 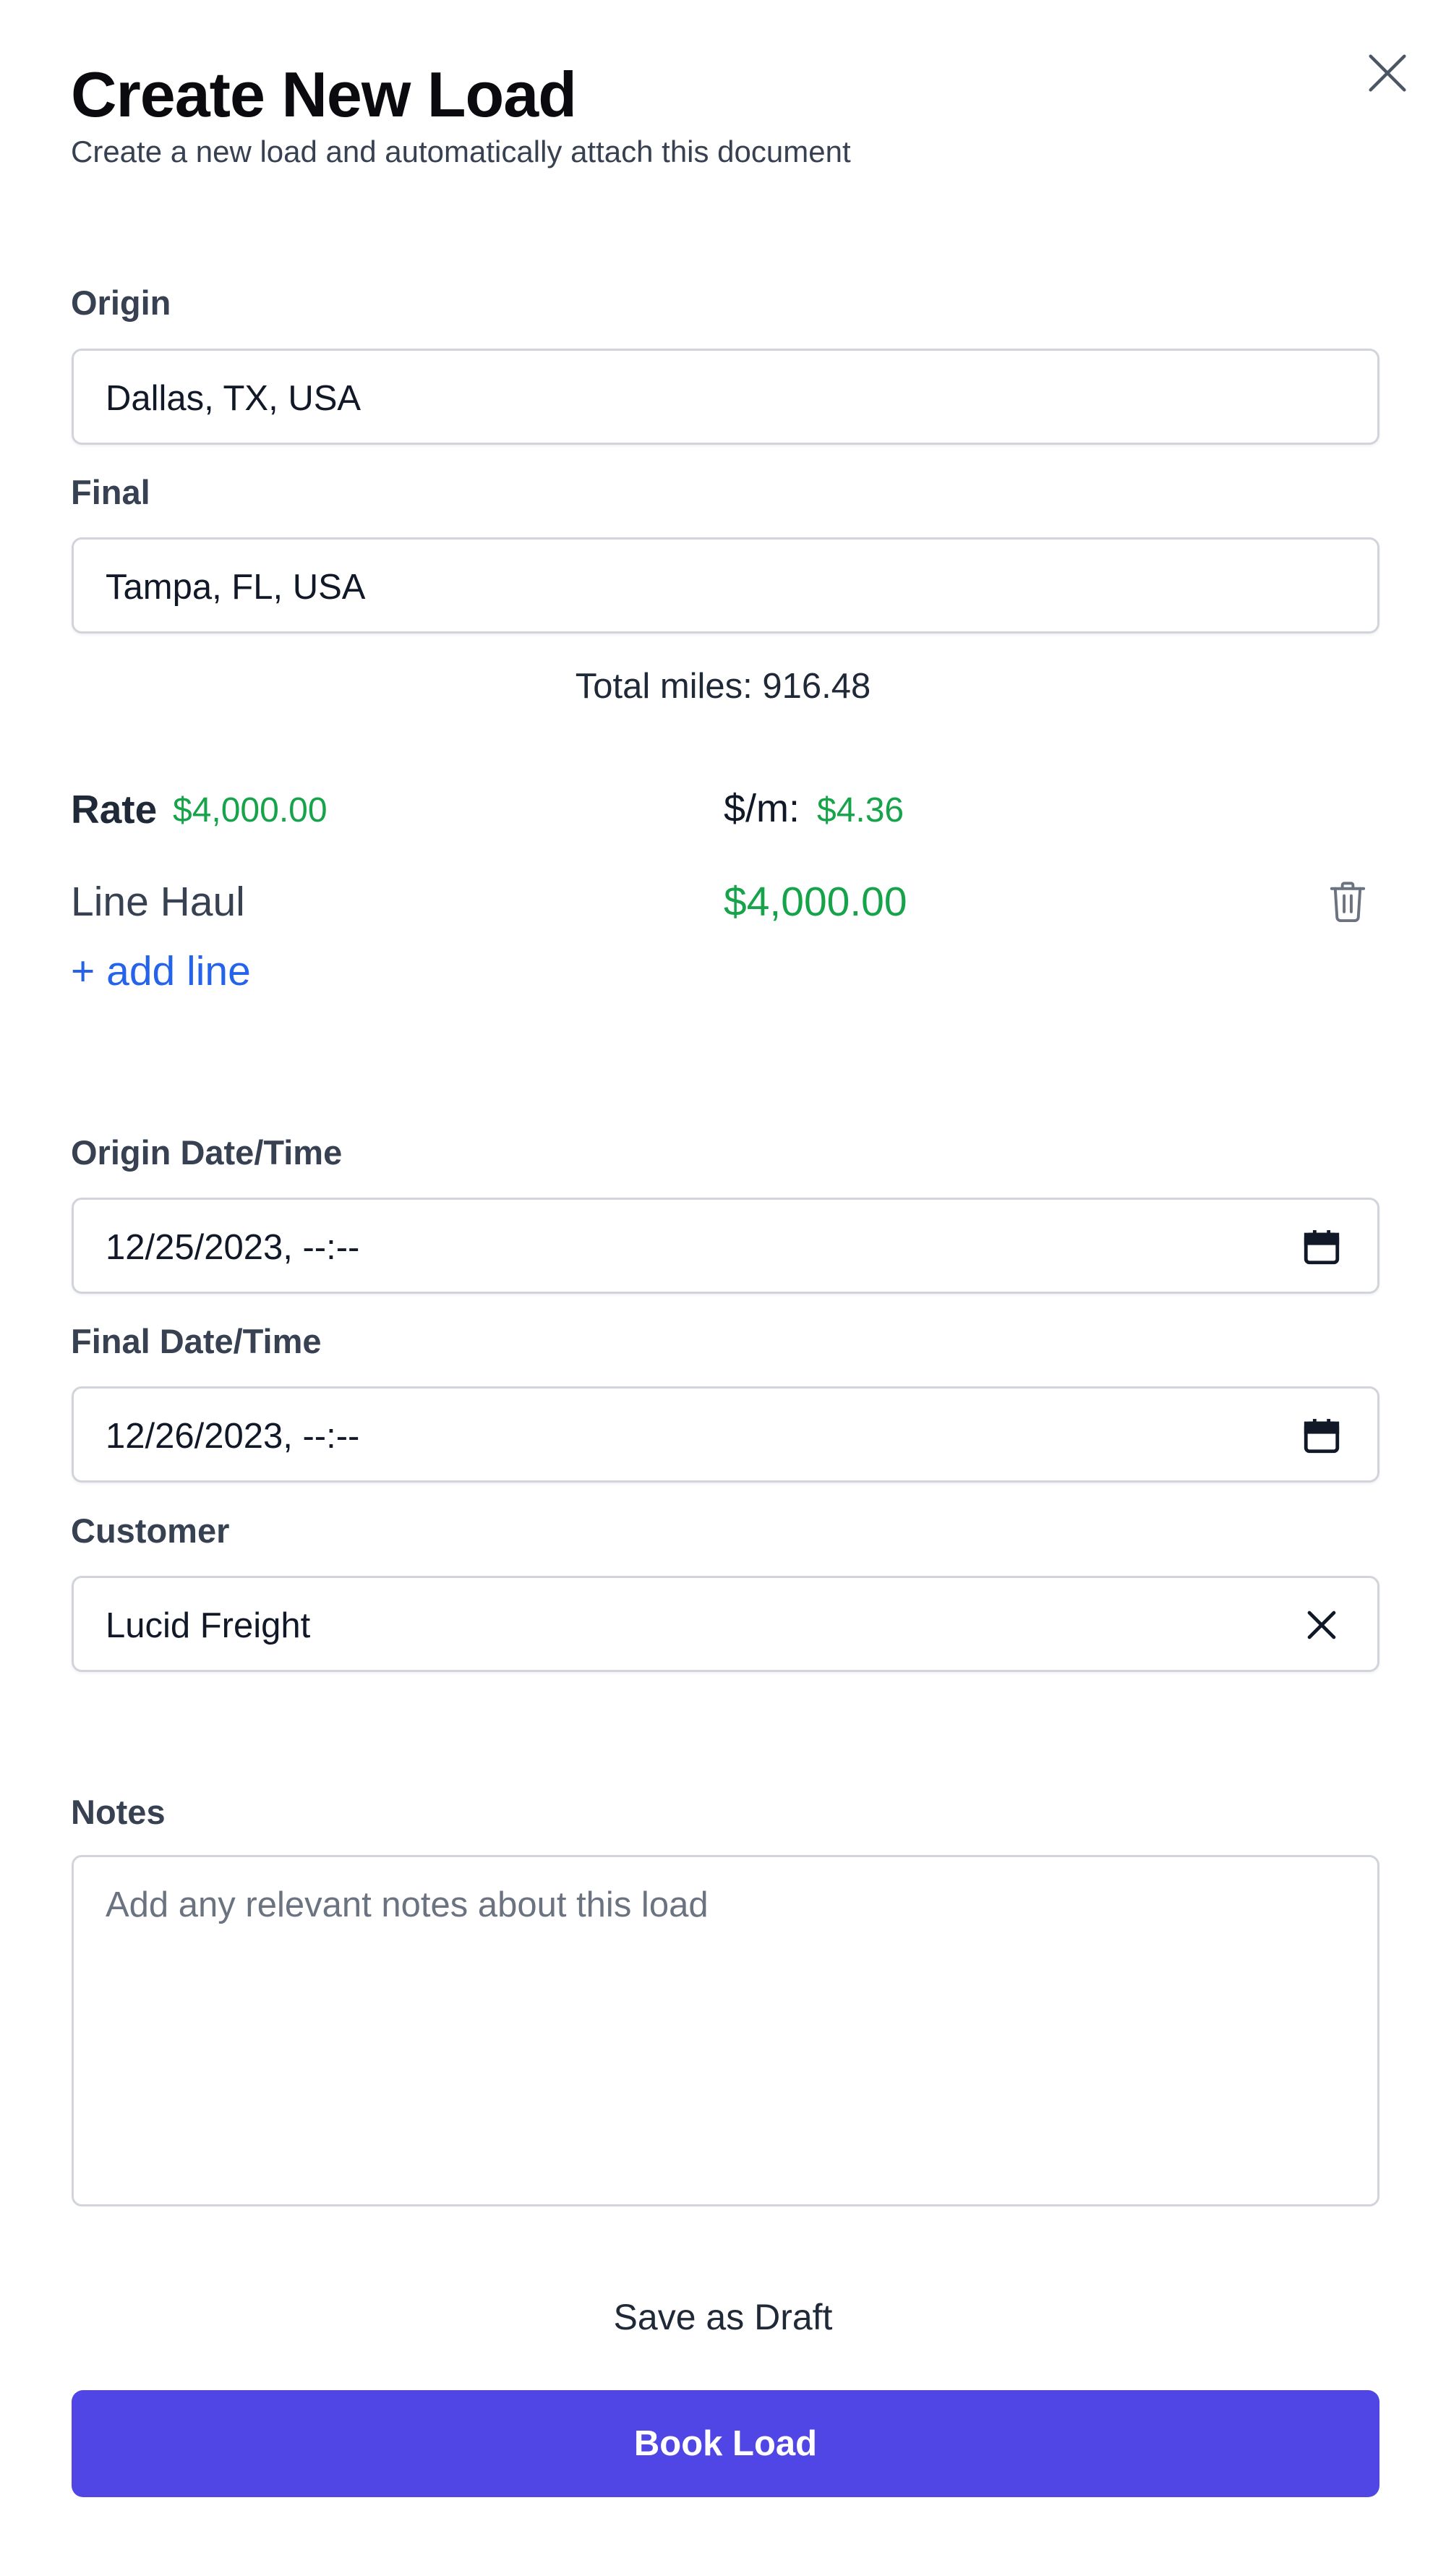 What do you see at coordinates (118, 1812) in the screenshot?
I see `notes-label: Notes` at bounding box center [118, 1812].